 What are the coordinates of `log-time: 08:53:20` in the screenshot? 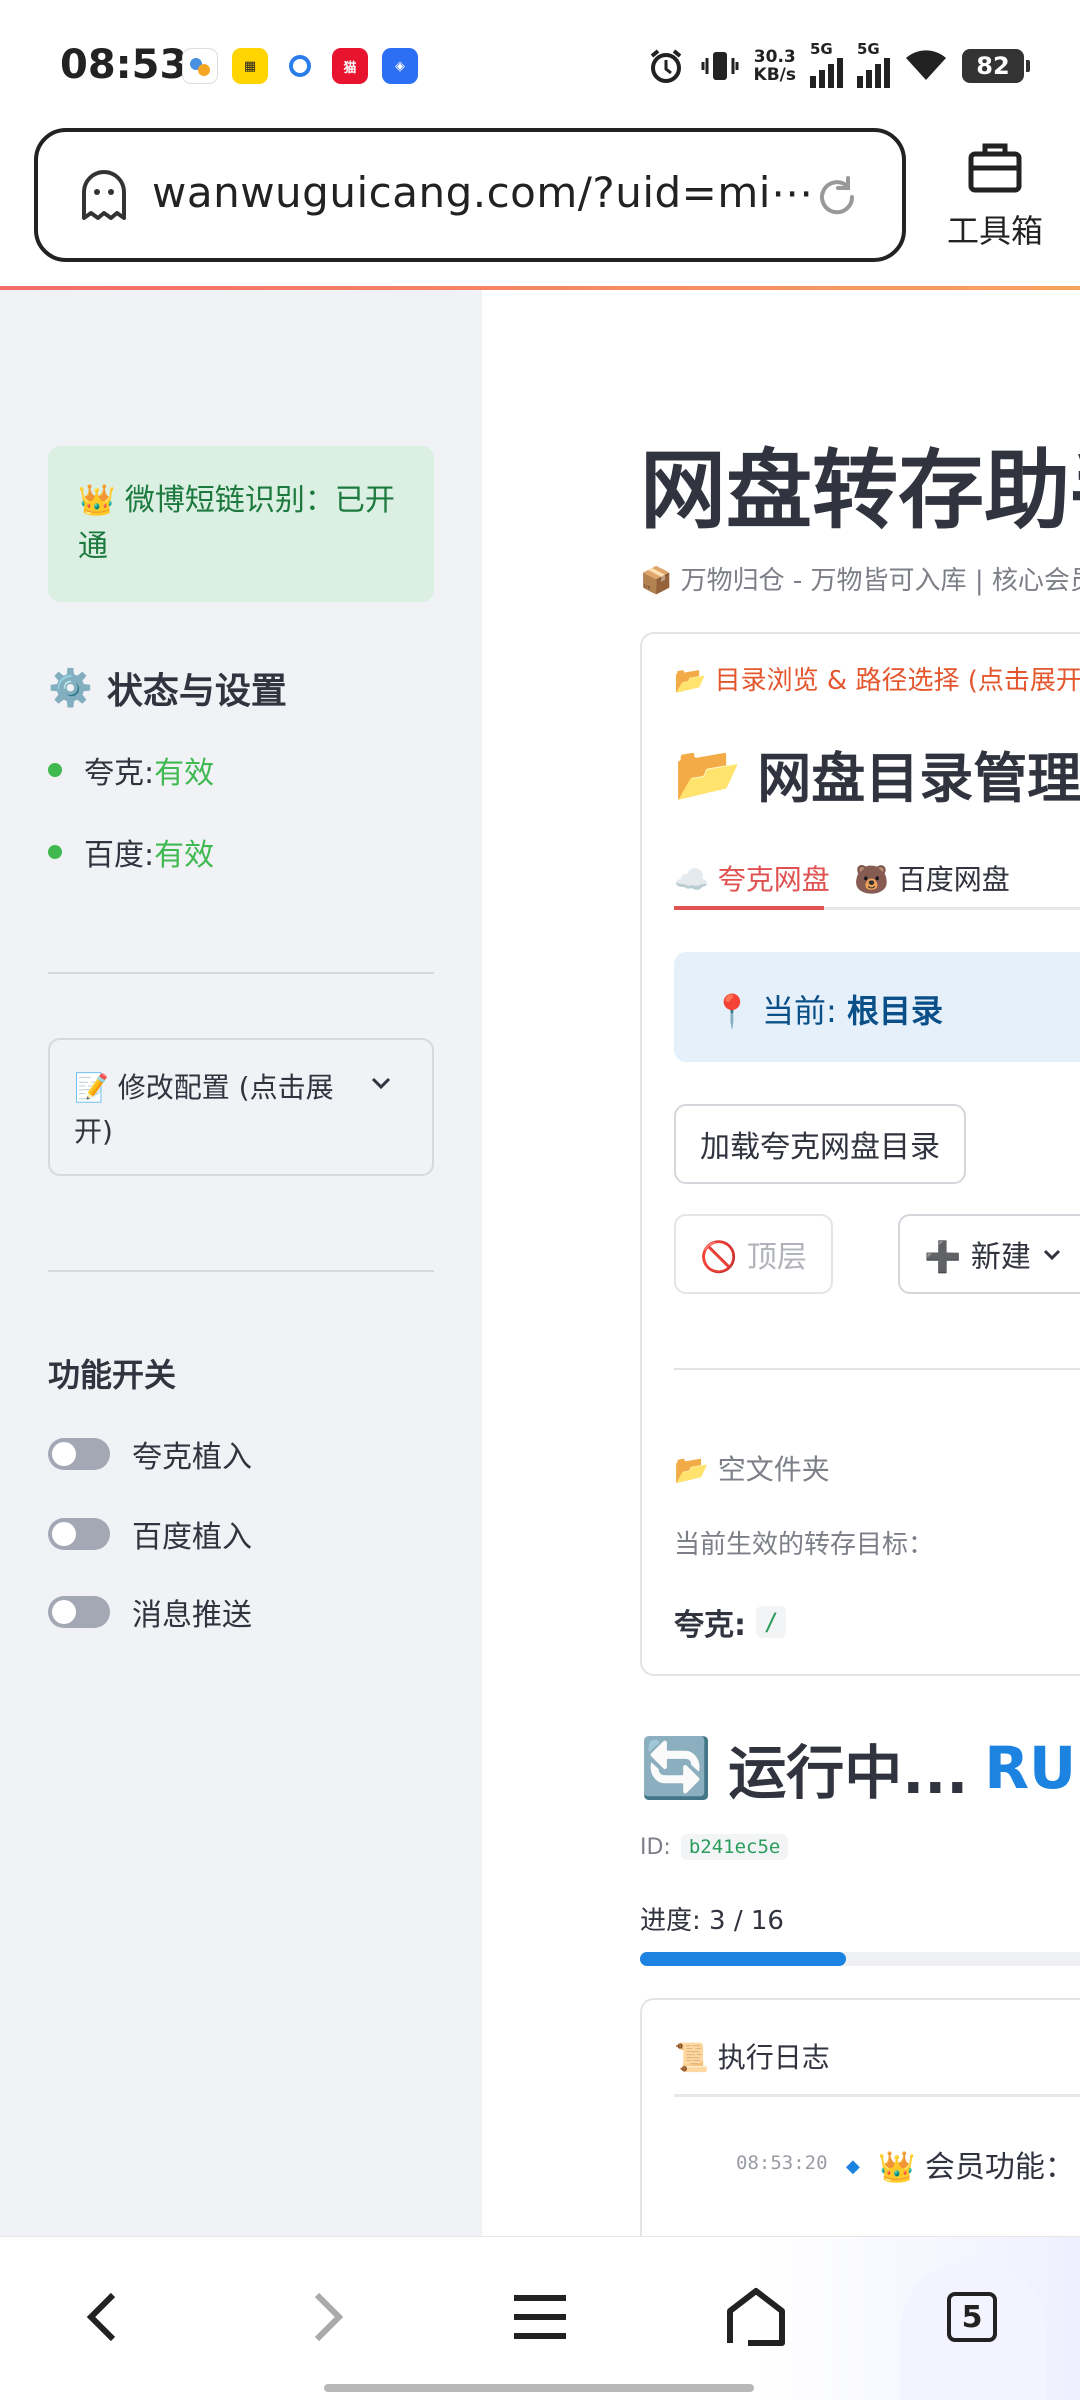 It's located at (782, 2163).